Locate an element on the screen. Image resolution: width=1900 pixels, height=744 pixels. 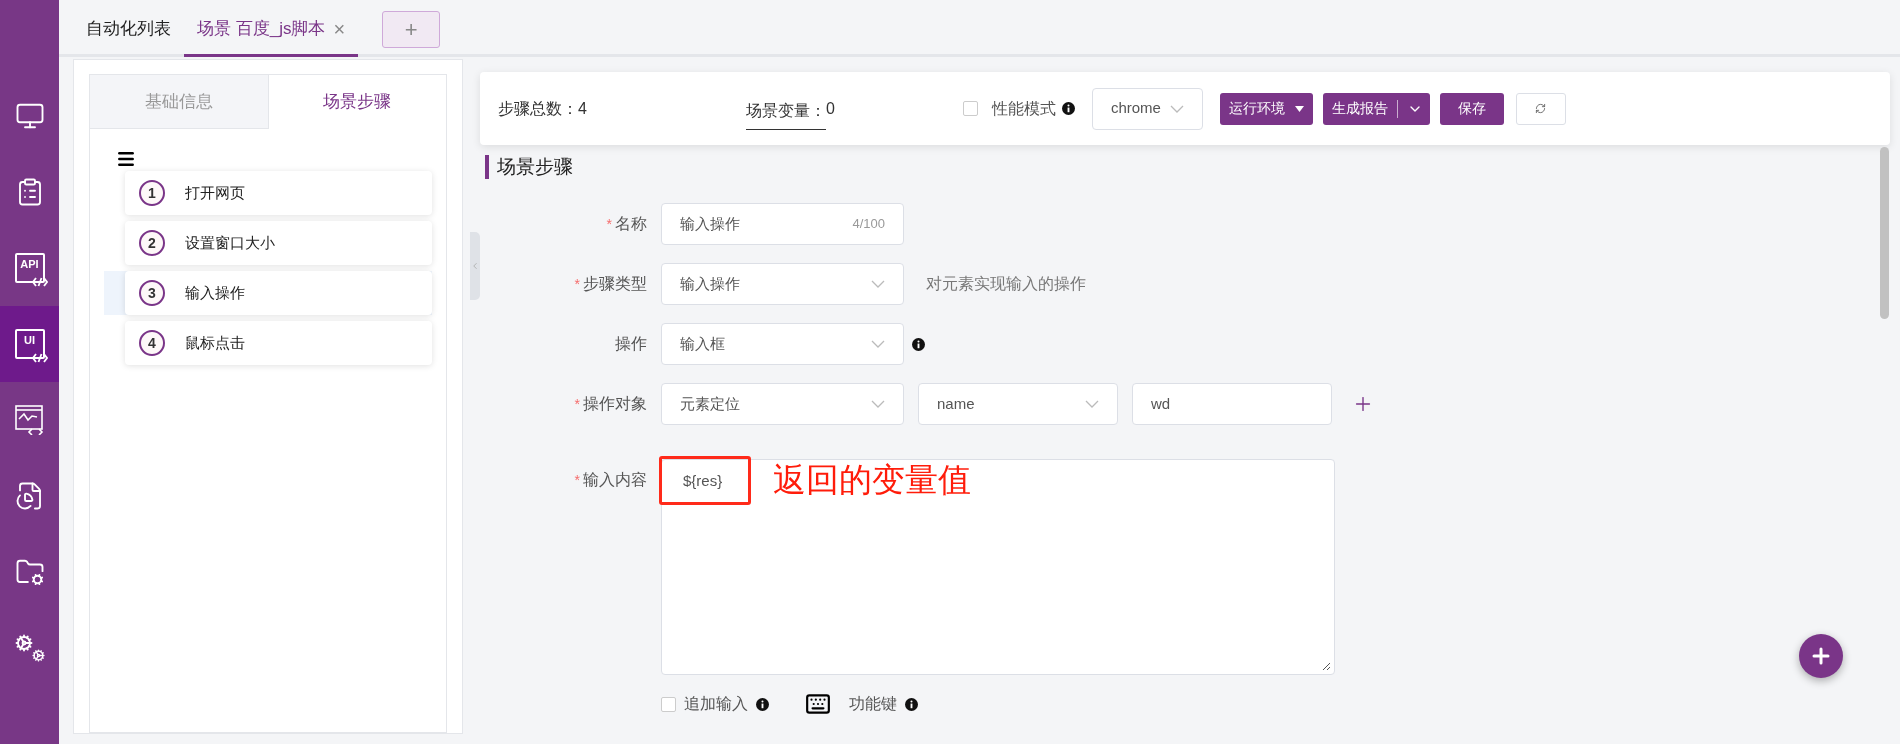
field-label: 名称 is located at coordinates (631, 224).